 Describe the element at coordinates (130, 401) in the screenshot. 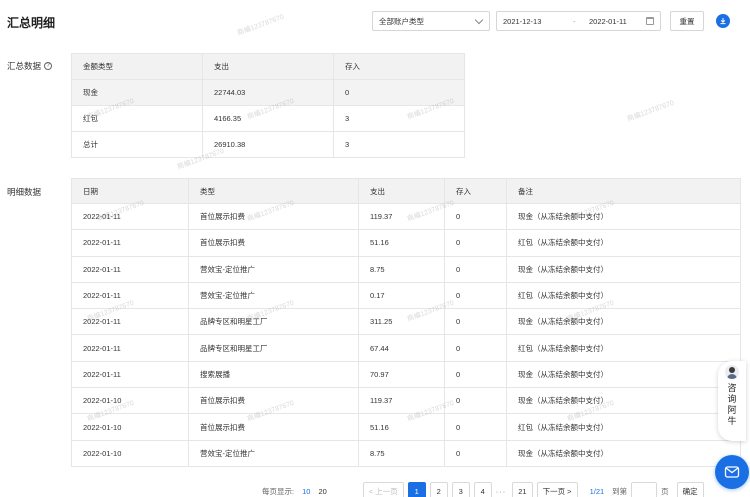

I see `detail-date-cell: 2022-01-10` at that location.